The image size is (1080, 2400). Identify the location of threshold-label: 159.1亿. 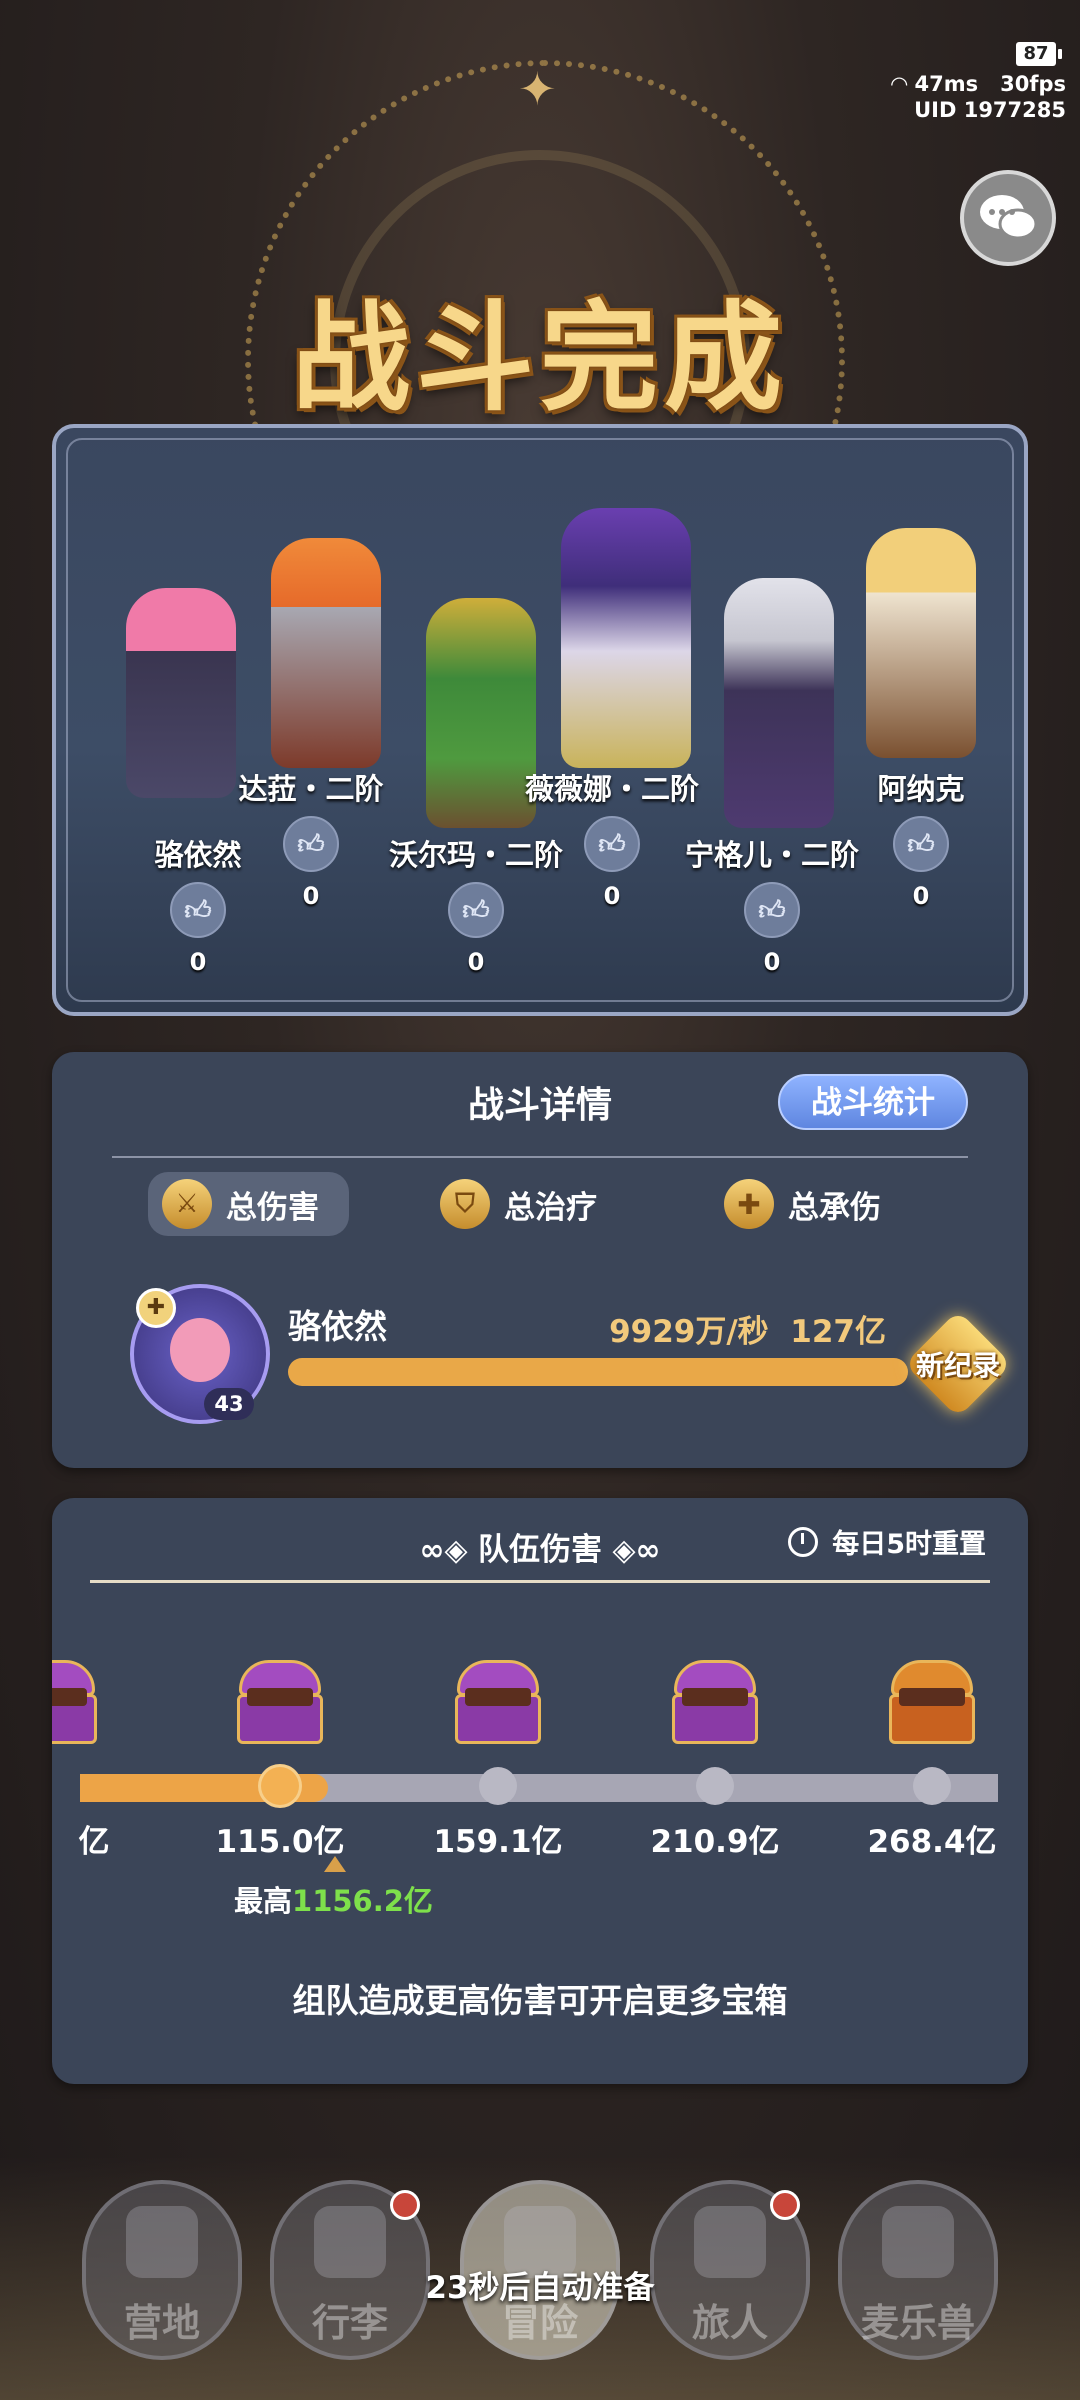
(498, 1842).